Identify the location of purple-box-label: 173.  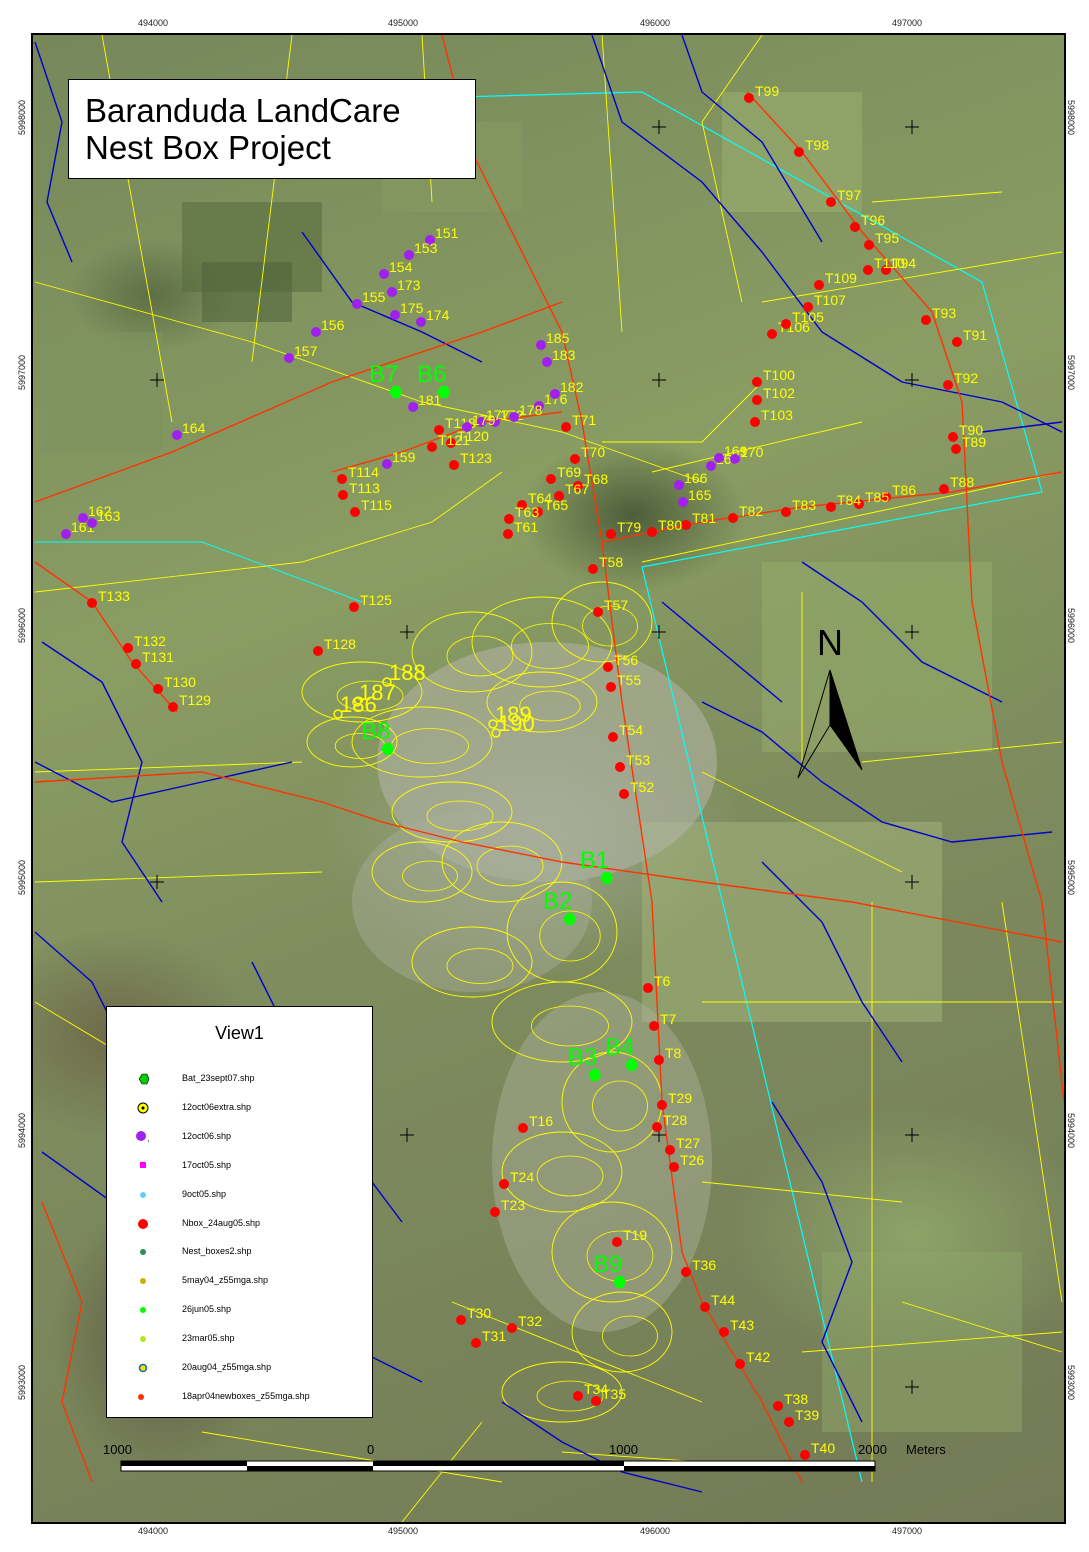
(409, 285).